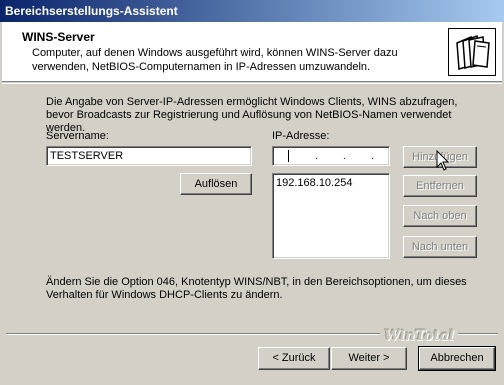  I want to click on window-title: Bereichserstellungs-Assistent, so click(252, 11).